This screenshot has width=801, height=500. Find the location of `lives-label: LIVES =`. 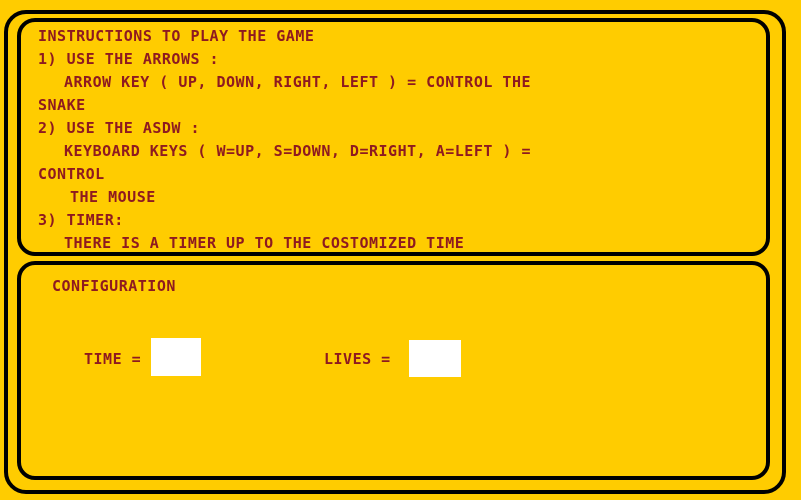

lives-label: LIVES = is located at coordinates (357, 359).